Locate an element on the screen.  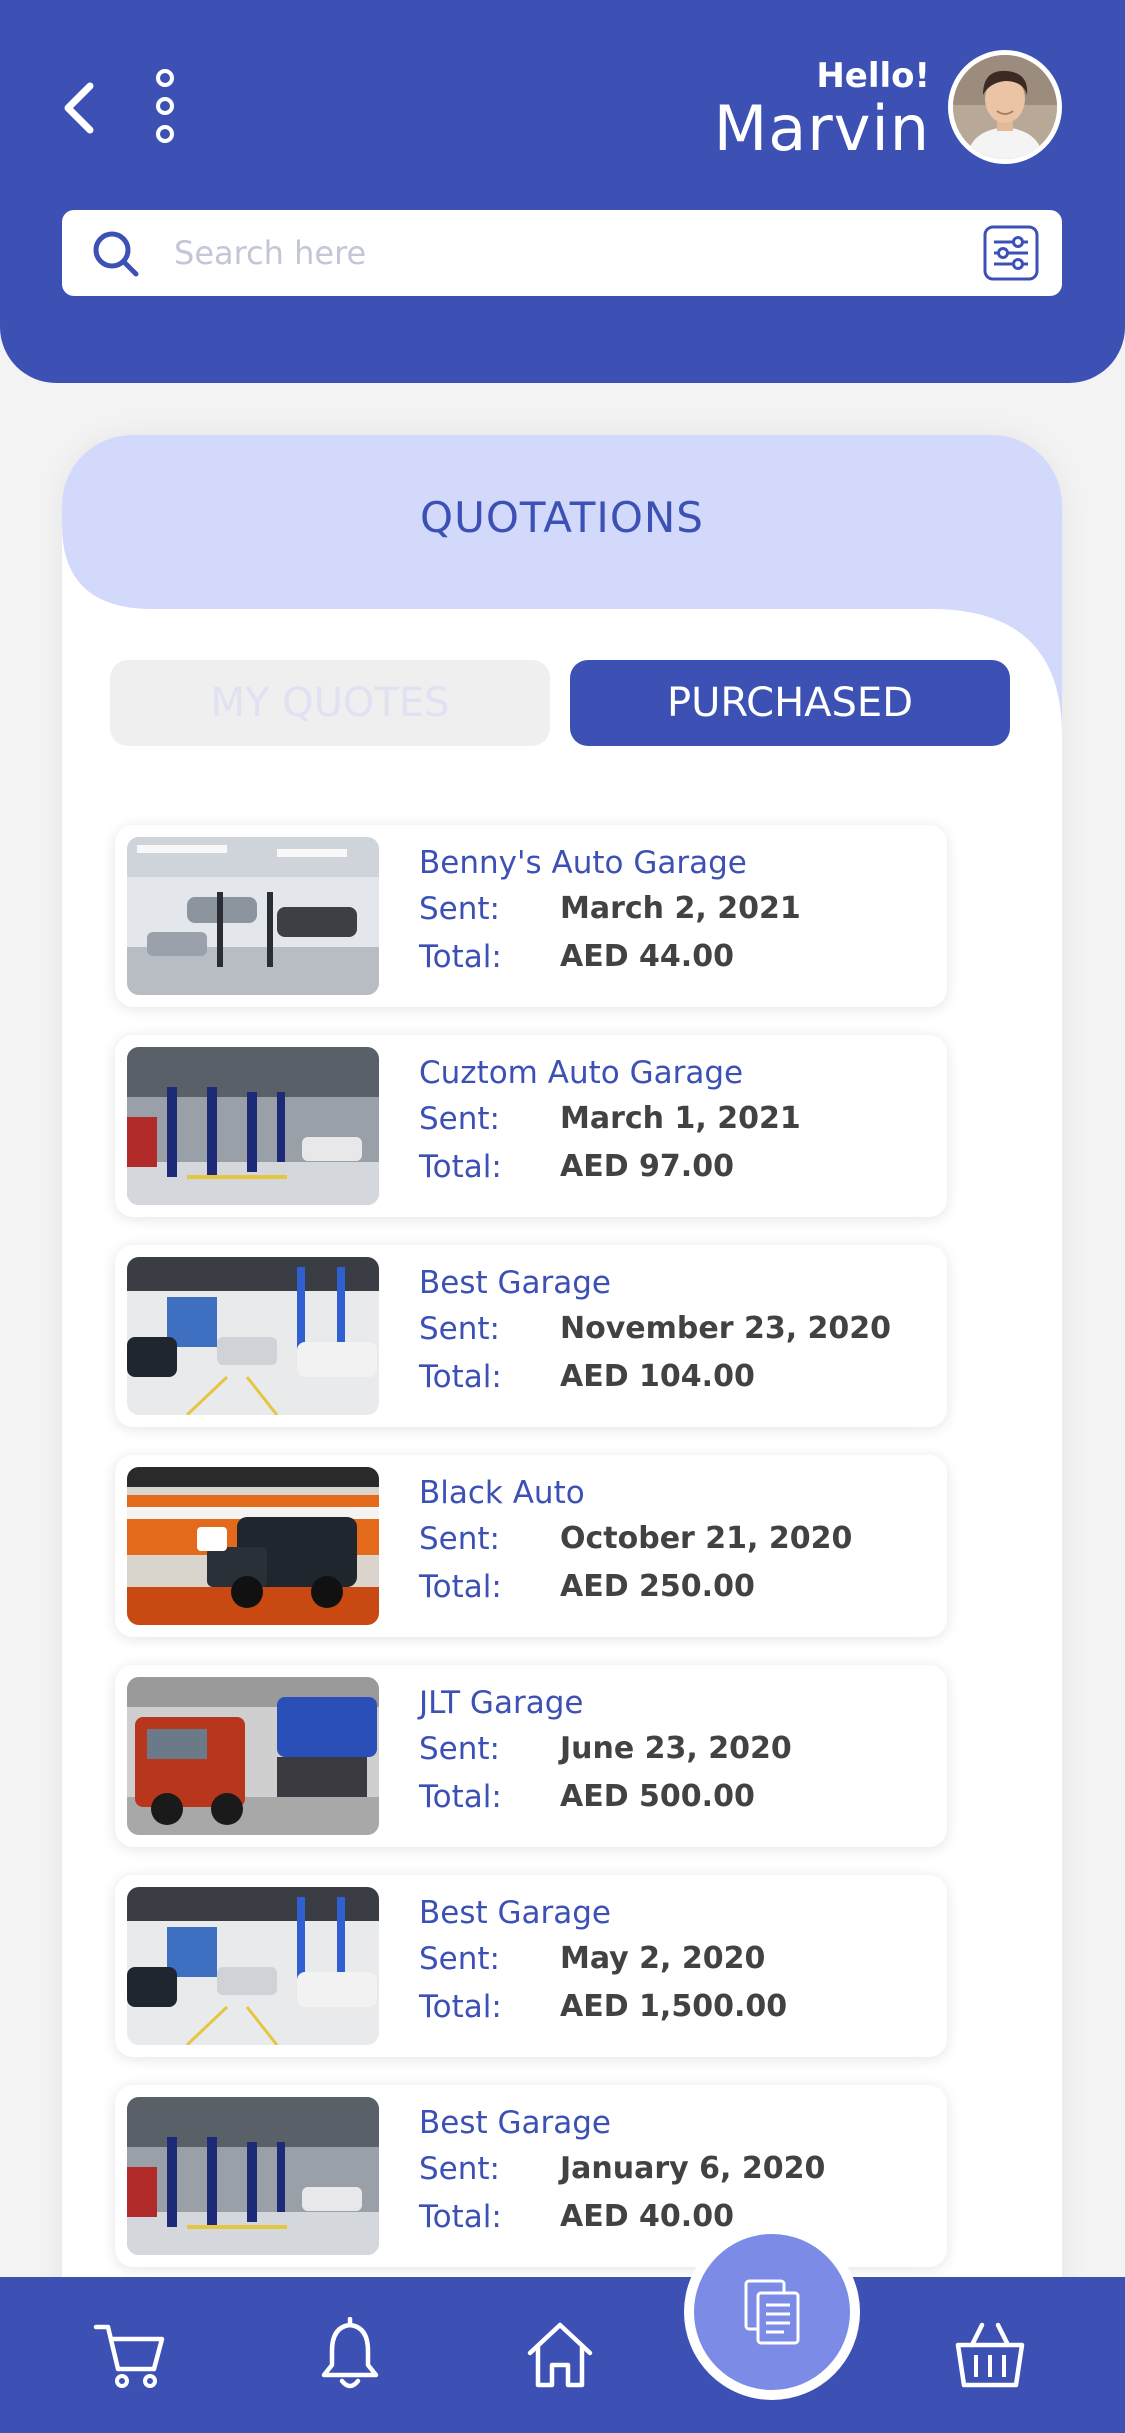
back-arrow-icon is located at coordinates (79, 108).